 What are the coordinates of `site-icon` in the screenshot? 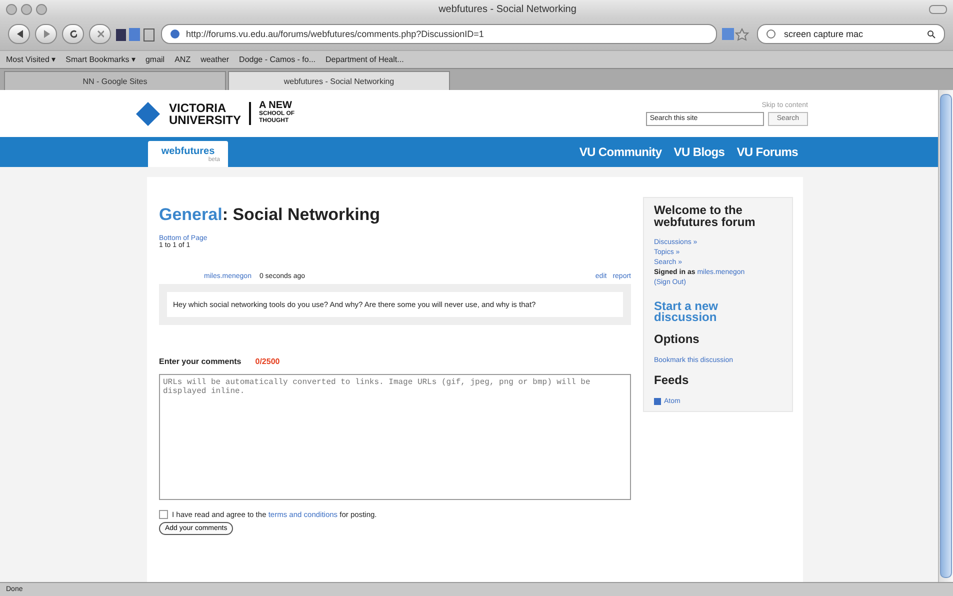 It's located at (175, 34).